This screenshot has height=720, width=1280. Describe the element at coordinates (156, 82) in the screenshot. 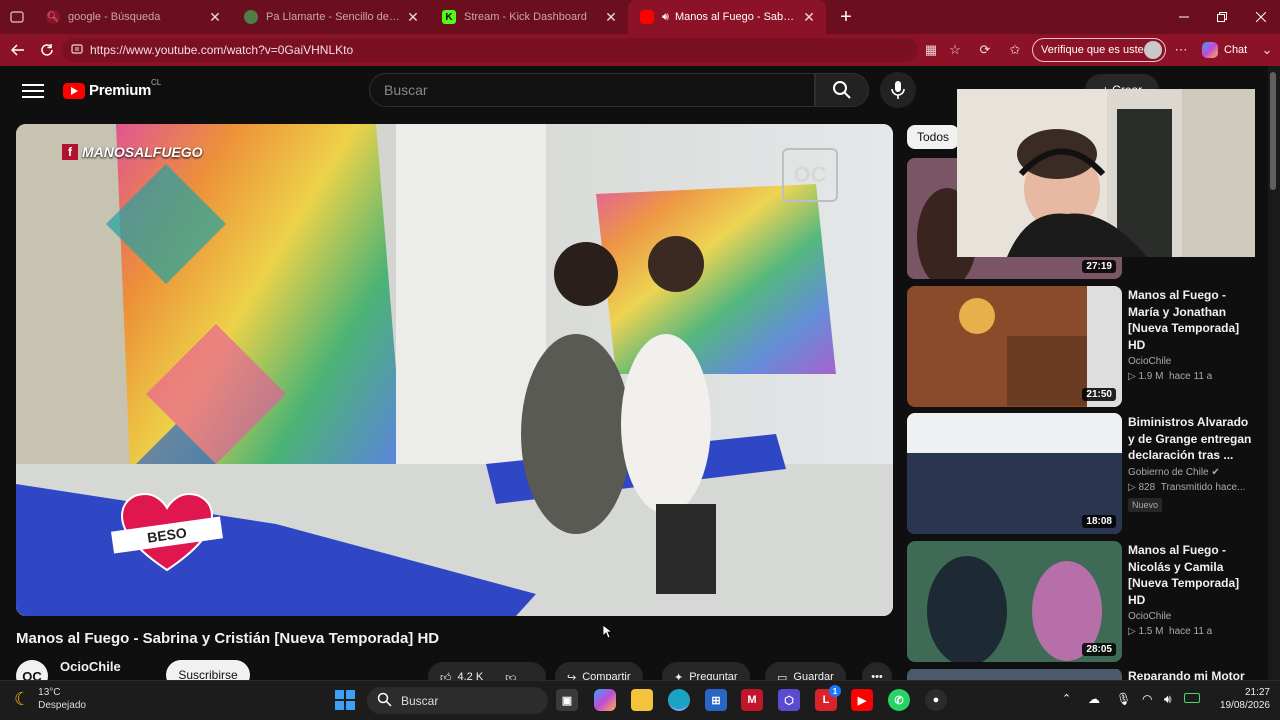

I see `country-code: CL` at that location.